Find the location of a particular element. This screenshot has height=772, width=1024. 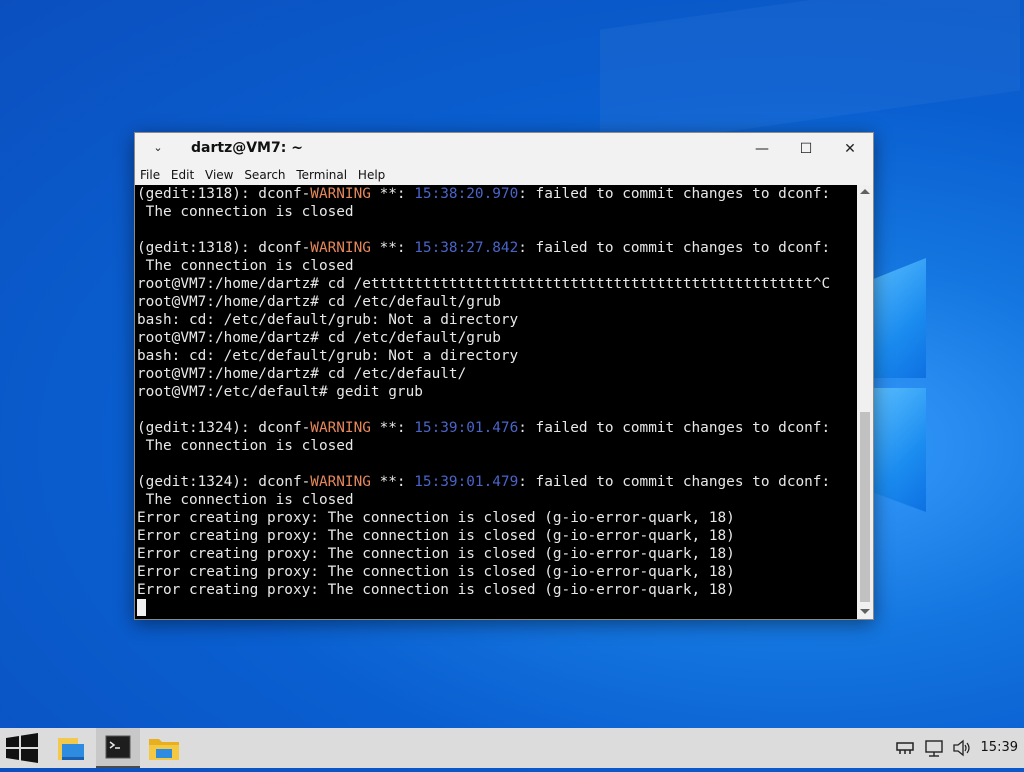

taskbar: 15:39 is located at coordinates (512, 748).